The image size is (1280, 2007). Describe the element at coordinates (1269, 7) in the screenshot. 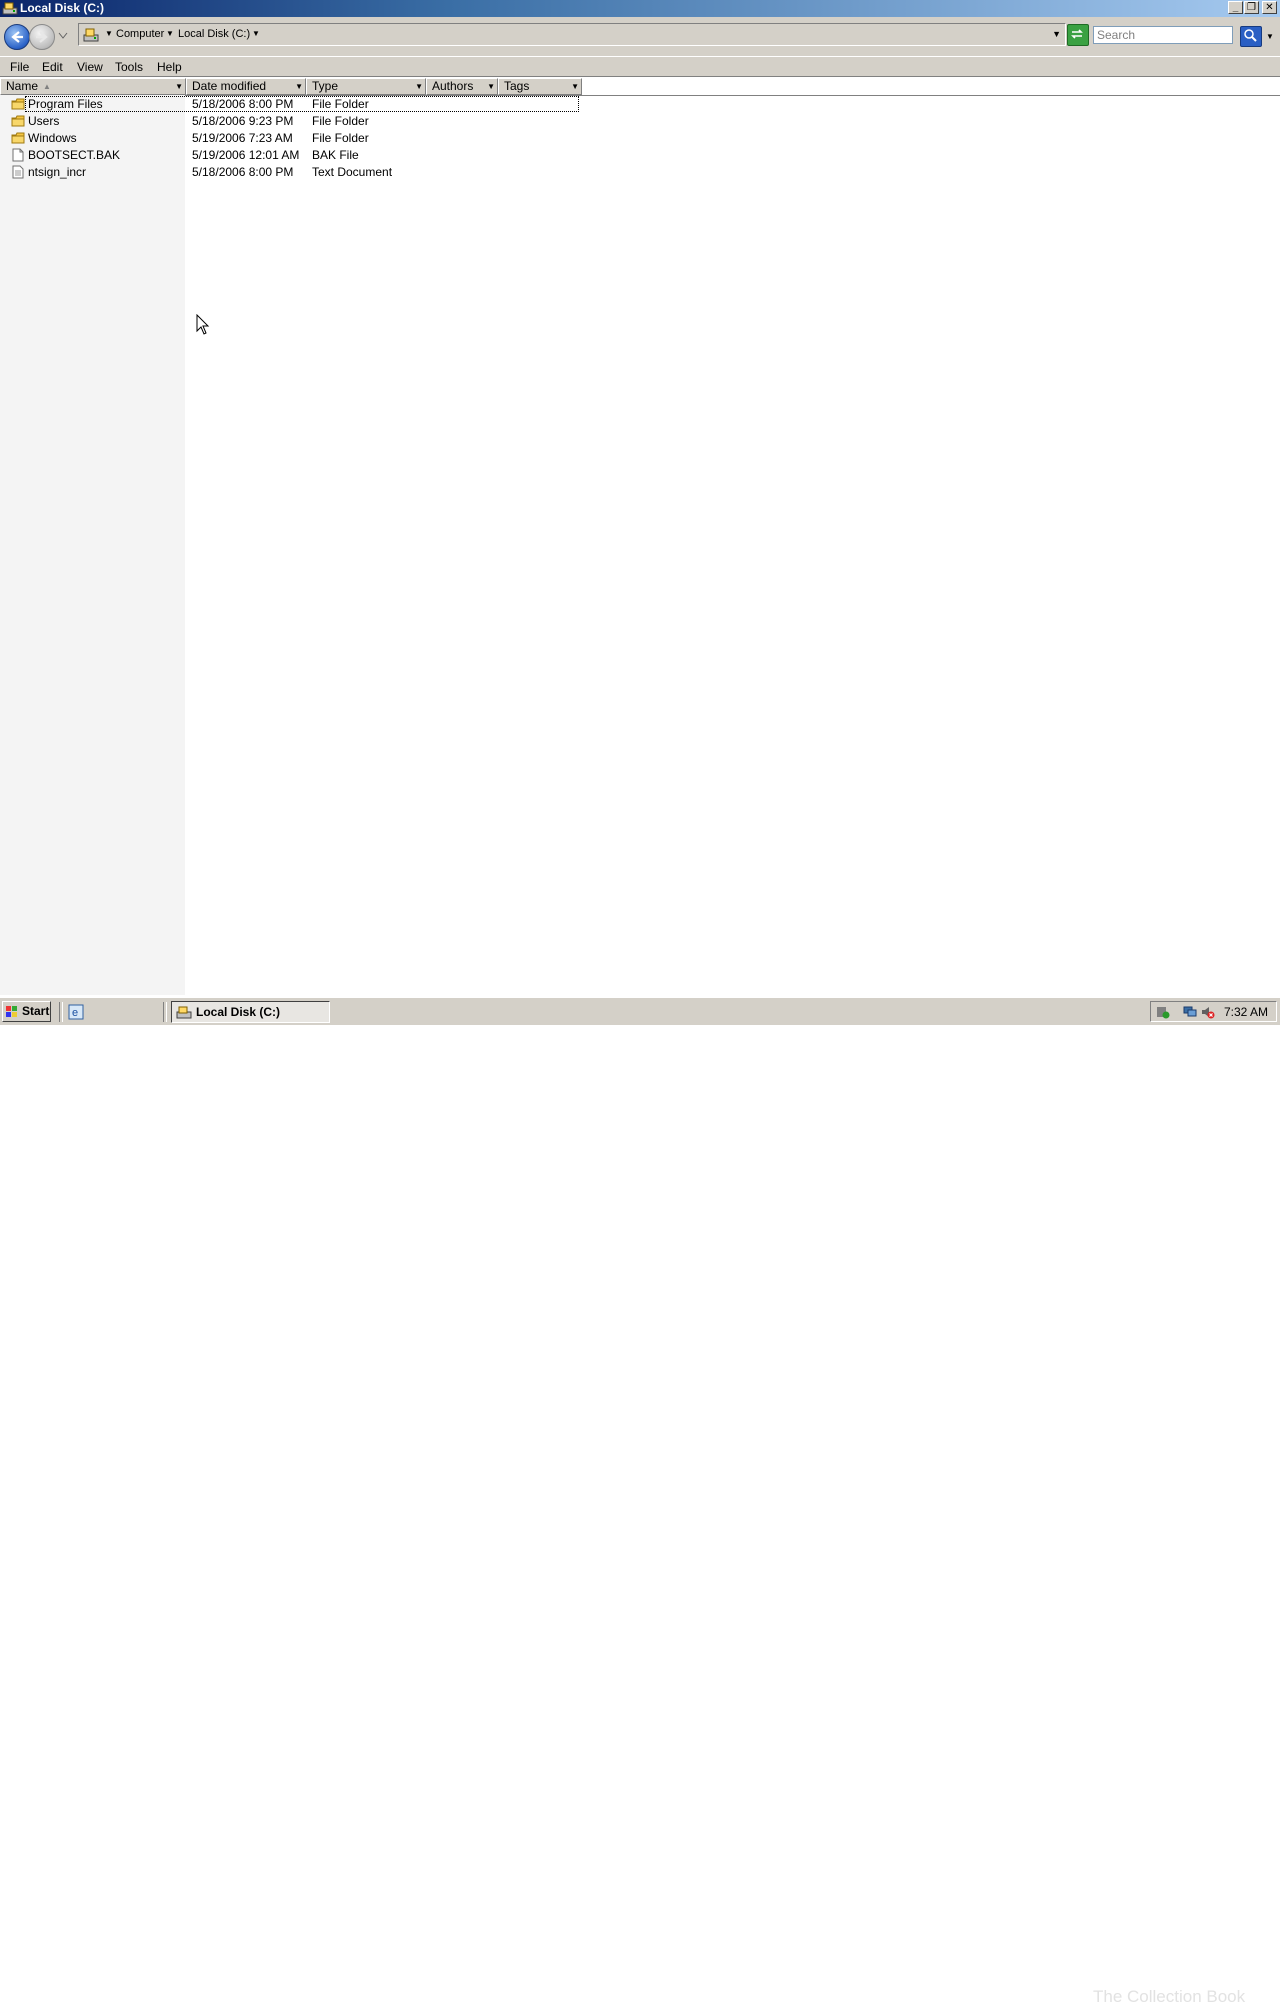

I see `close-button: ✕` at that location.